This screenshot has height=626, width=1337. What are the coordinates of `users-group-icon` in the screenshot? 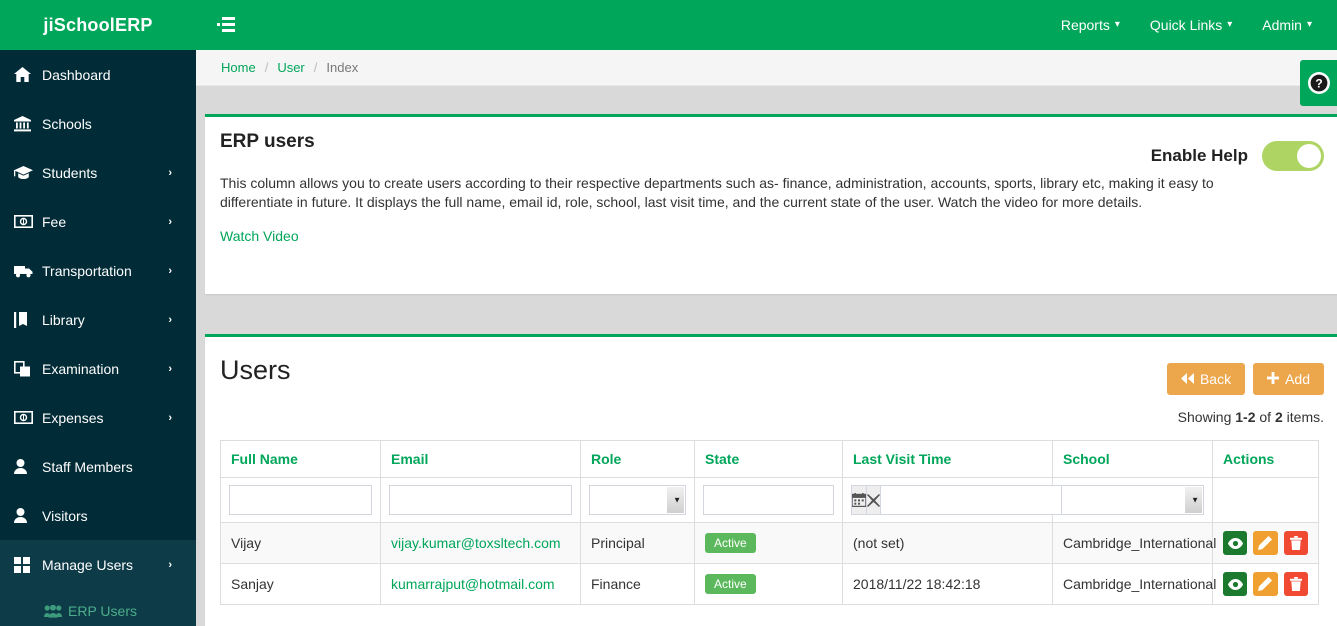 It's located at (56, 611).